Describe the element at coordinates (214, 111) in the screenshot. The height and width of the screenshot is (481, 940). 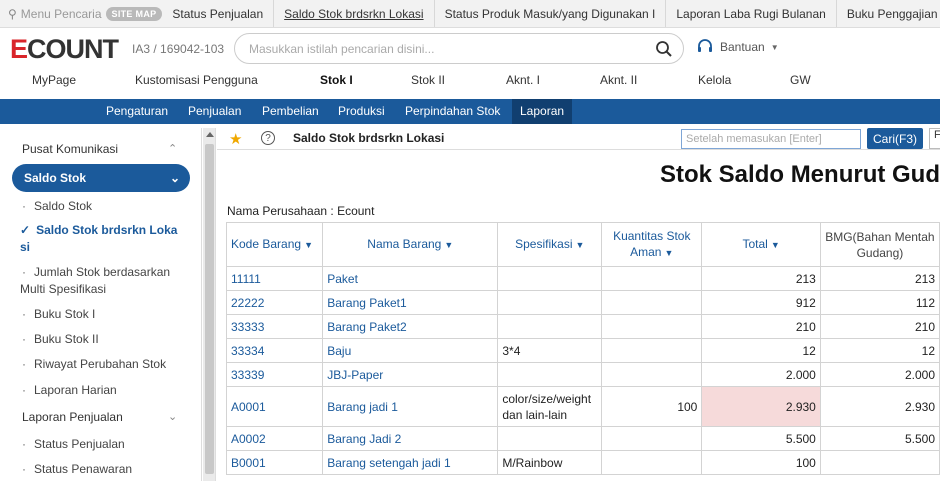
I see `subnav-penjualan: Penjualan` at that location.